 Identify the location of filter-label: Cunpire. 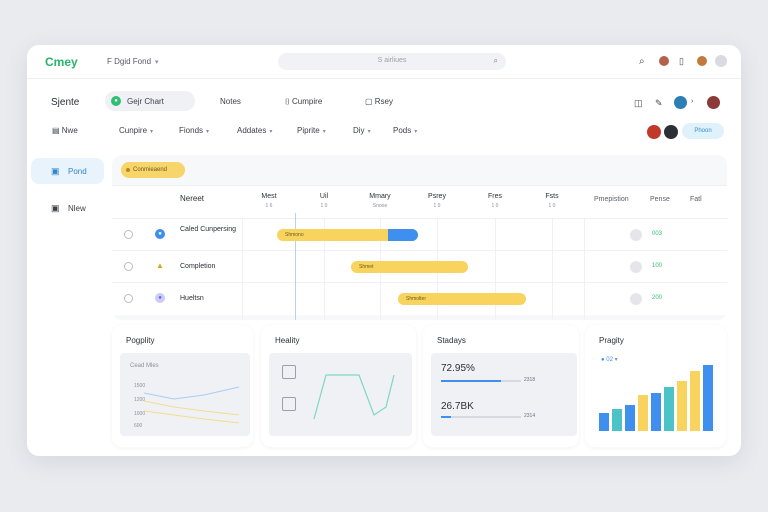
(133, 130).